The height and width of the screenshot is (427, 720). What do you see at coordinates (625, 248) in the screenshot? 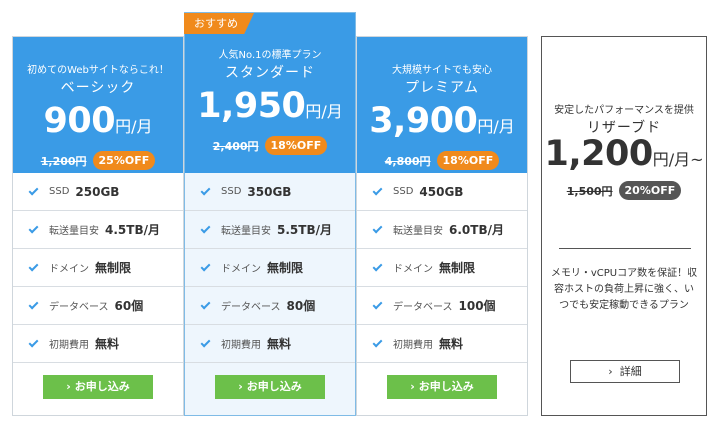
I see `divider` at bounding box center [625, 248].